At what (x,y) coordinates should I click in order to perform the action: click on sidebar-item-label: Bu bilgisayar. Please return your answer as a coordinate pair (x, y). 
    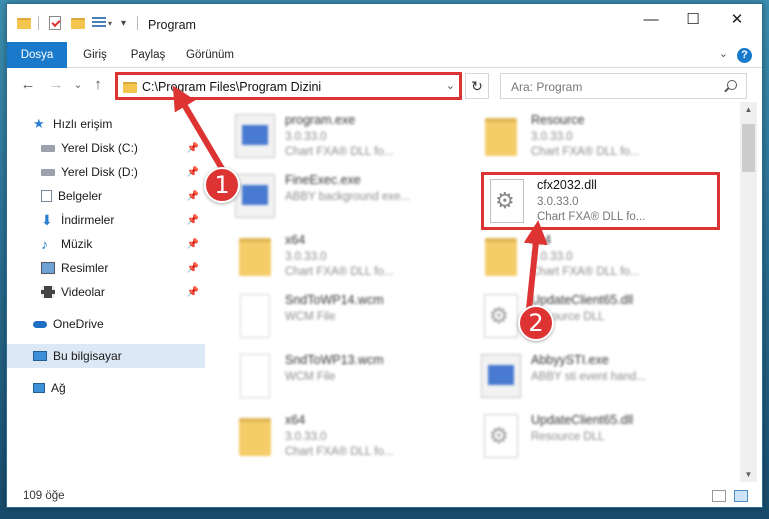
    Looking at the image, I should click on (87, 356).